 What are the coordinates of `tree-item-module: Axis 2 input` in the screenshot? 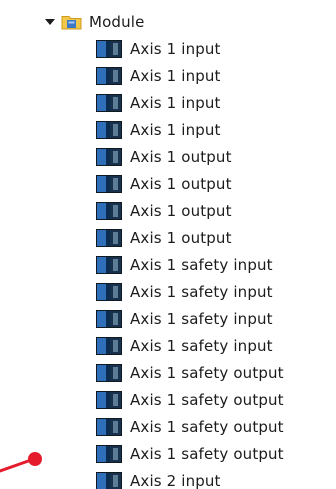 It's located at (158, 478).